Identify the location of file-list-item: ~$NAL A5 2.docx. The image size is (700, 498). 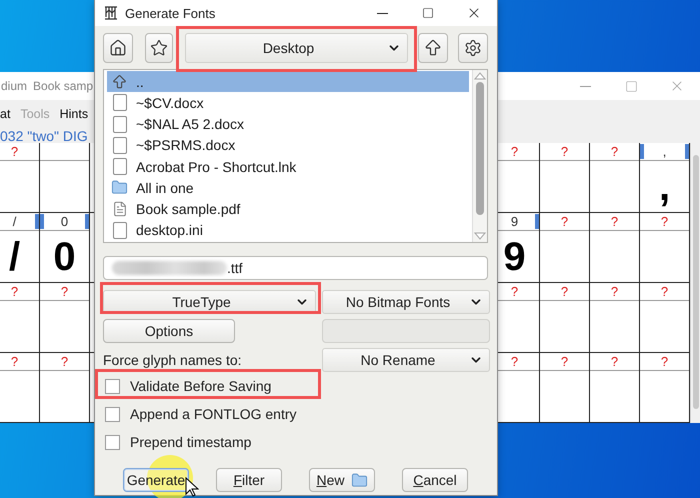
(288, 124).